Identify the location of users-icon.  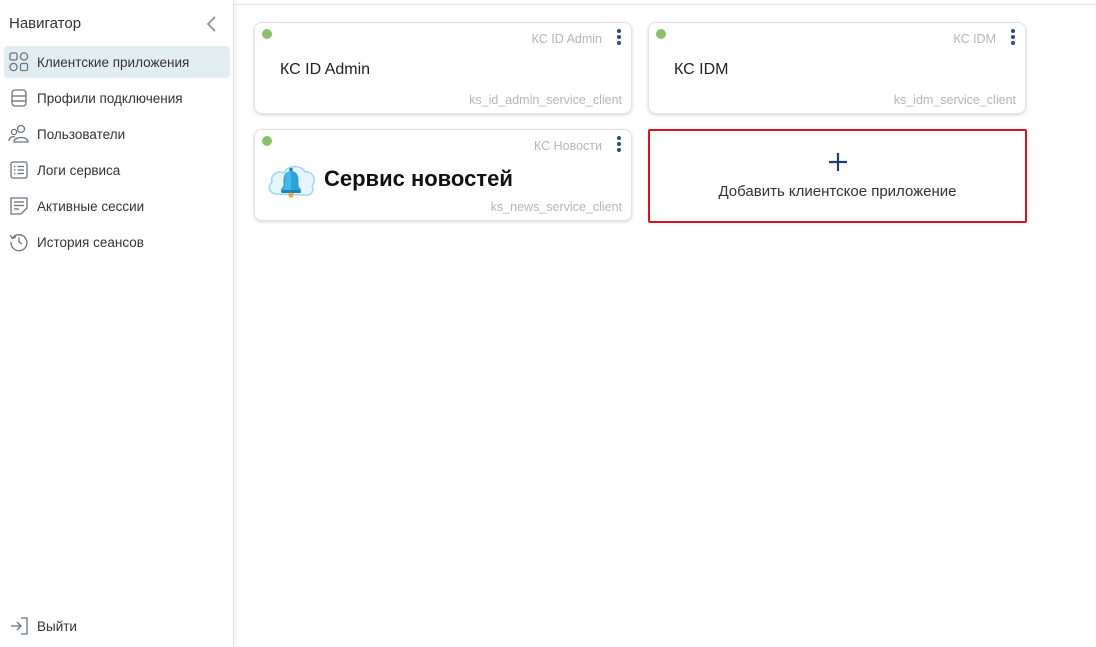
(19, 134).